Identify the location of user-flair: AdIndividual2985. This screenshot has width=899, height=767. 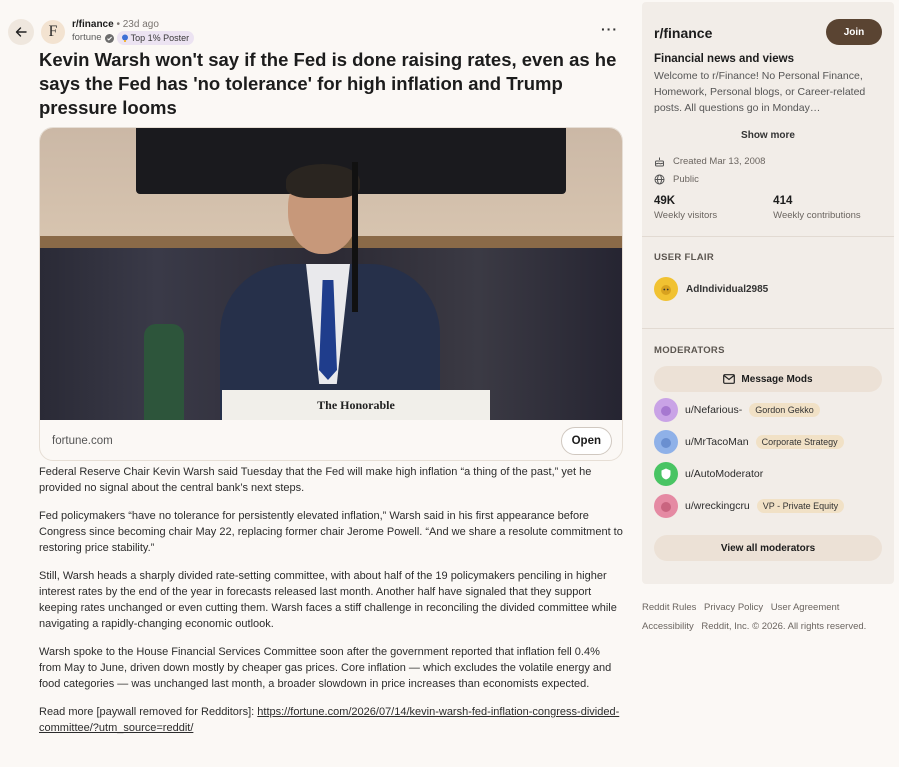
(711, 289).